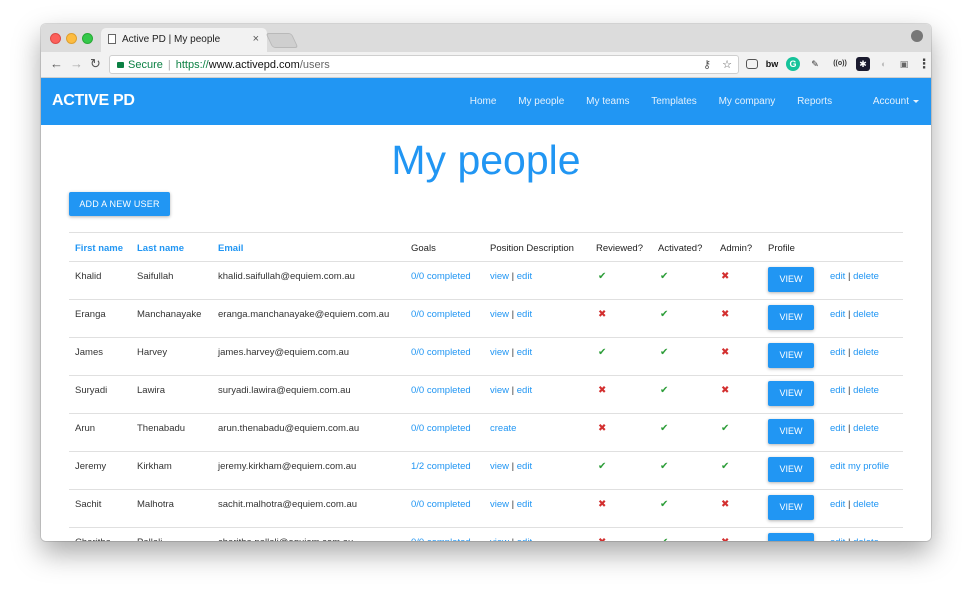 This screenshot has height=600, width=972. Describe the element at coordinates (814, 101) in the screenshot. I see `nav-reports: Reports` at that location.